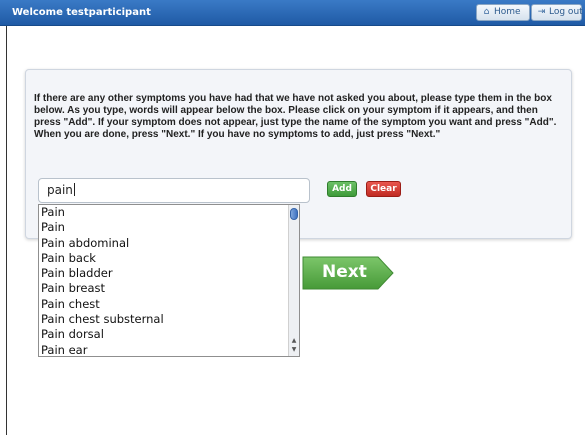 The height and width of the screenshot is (435, 585). I want to click on scrollbar-thumb, so click(294, 214).